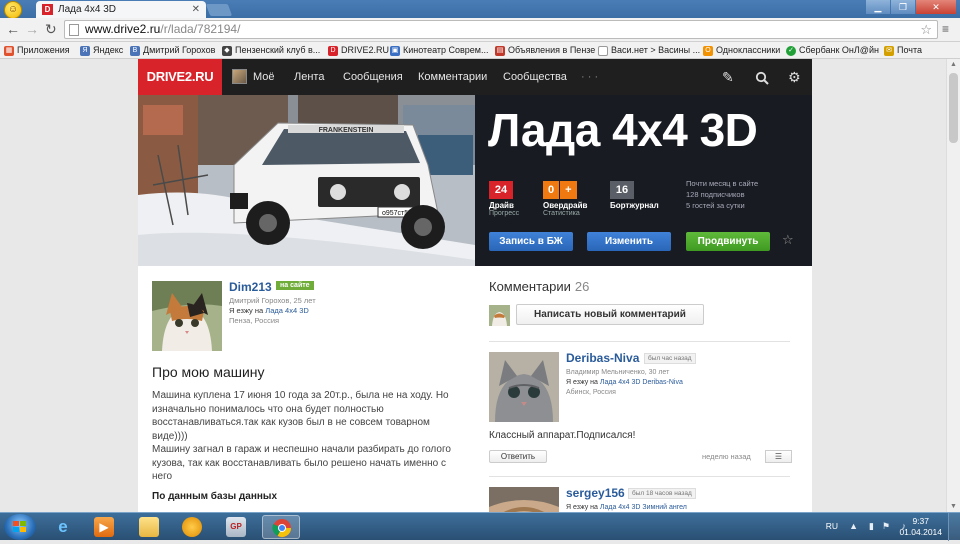 This screenshot has width=960, height=544. I want to click on stat-logbook: 16 Бортжурнал, so click(634, 195).